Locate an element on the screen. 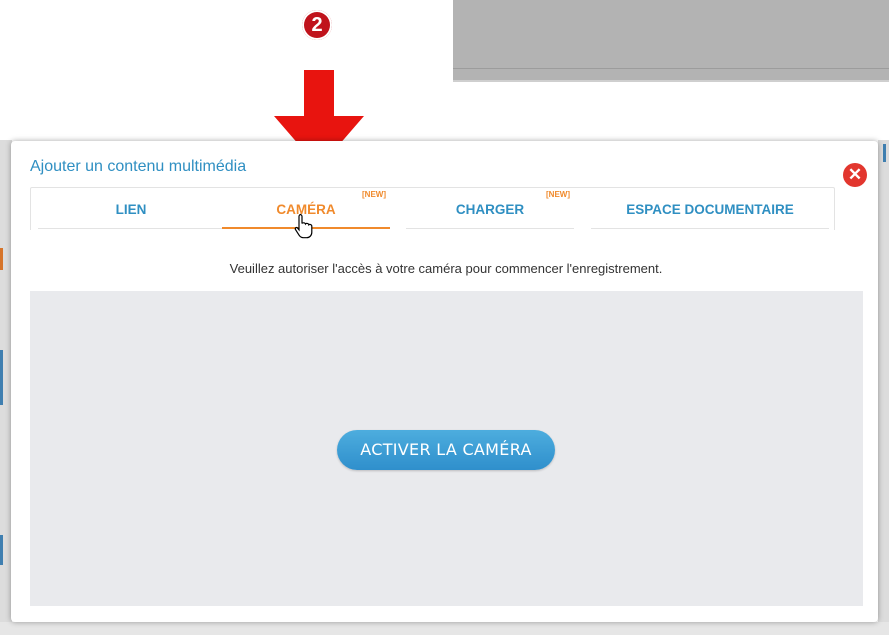  close-button: ✕ is located at coordinates (855, 175).